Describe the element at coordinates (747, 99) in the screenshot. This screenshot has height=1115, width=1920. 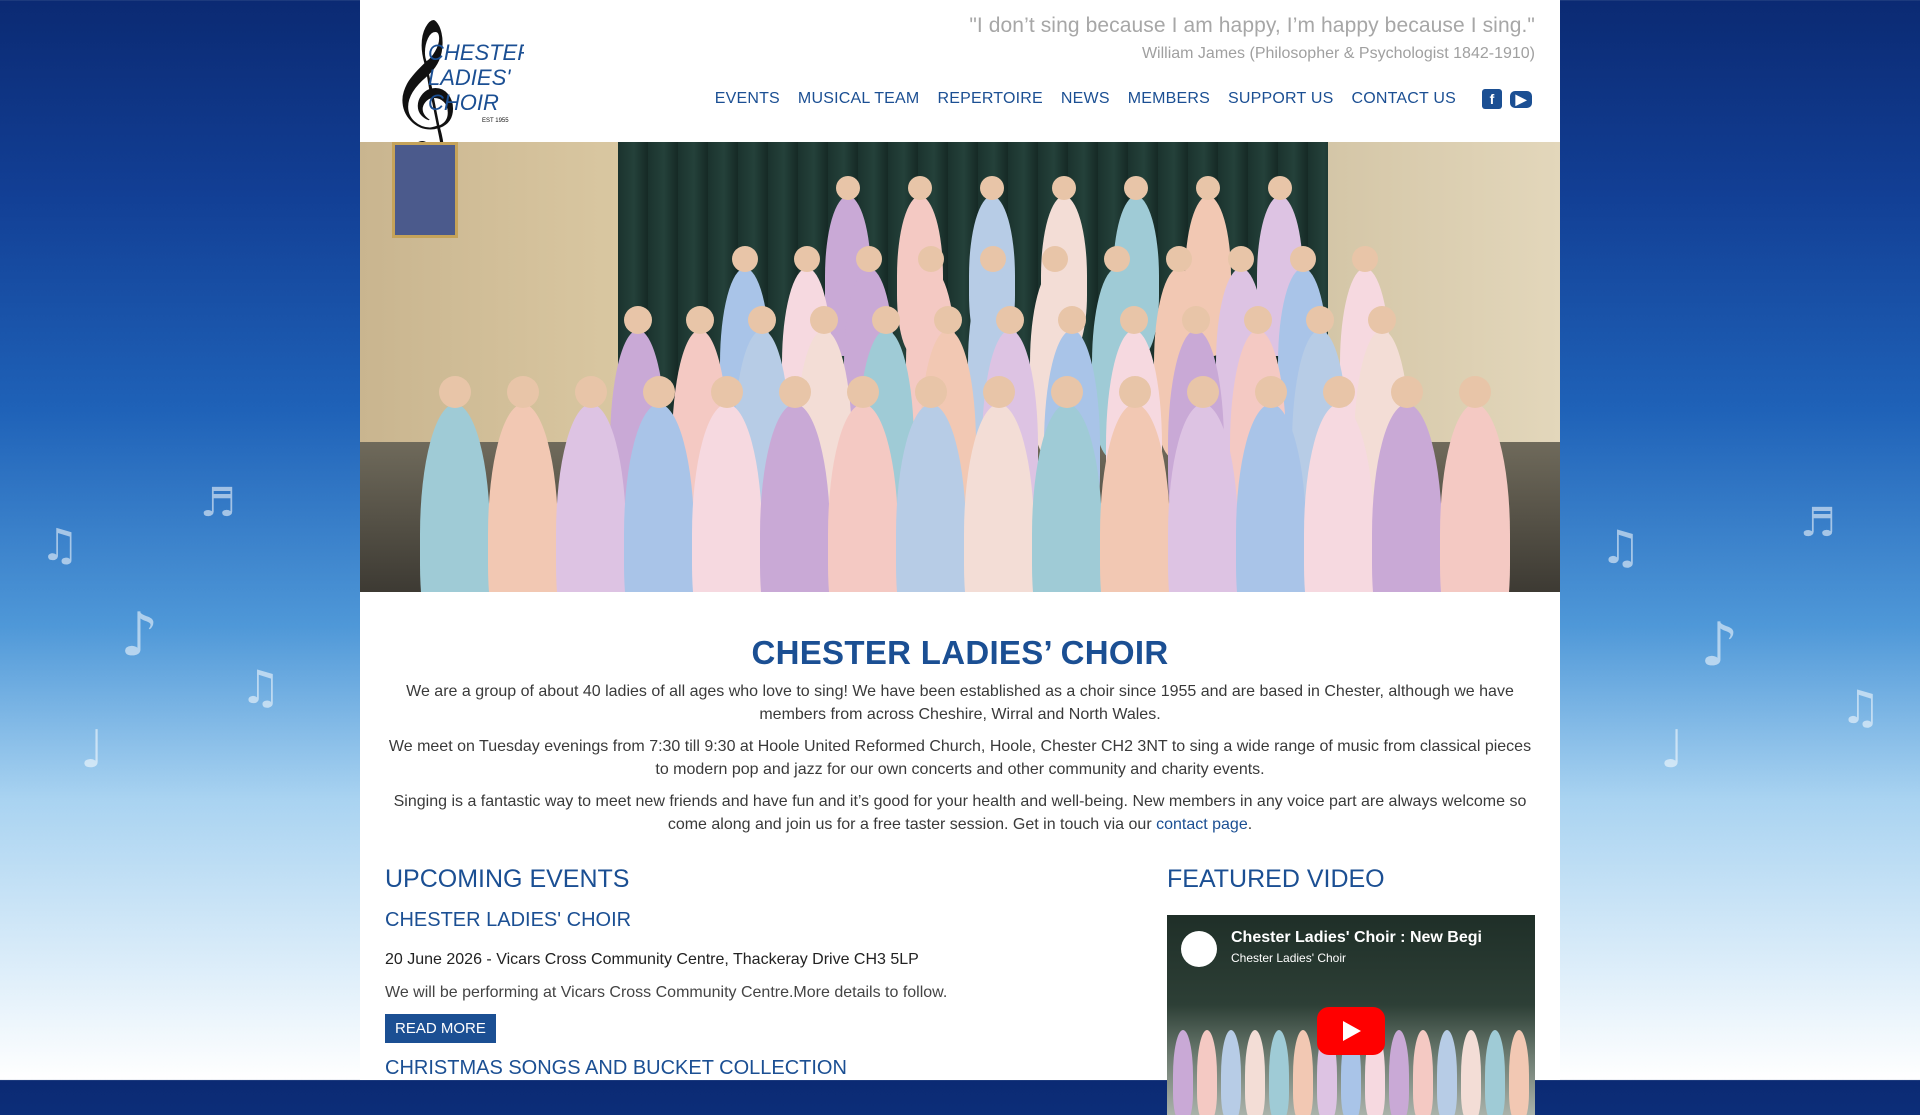
I see `nav-item-events: EVENTS` at that location.